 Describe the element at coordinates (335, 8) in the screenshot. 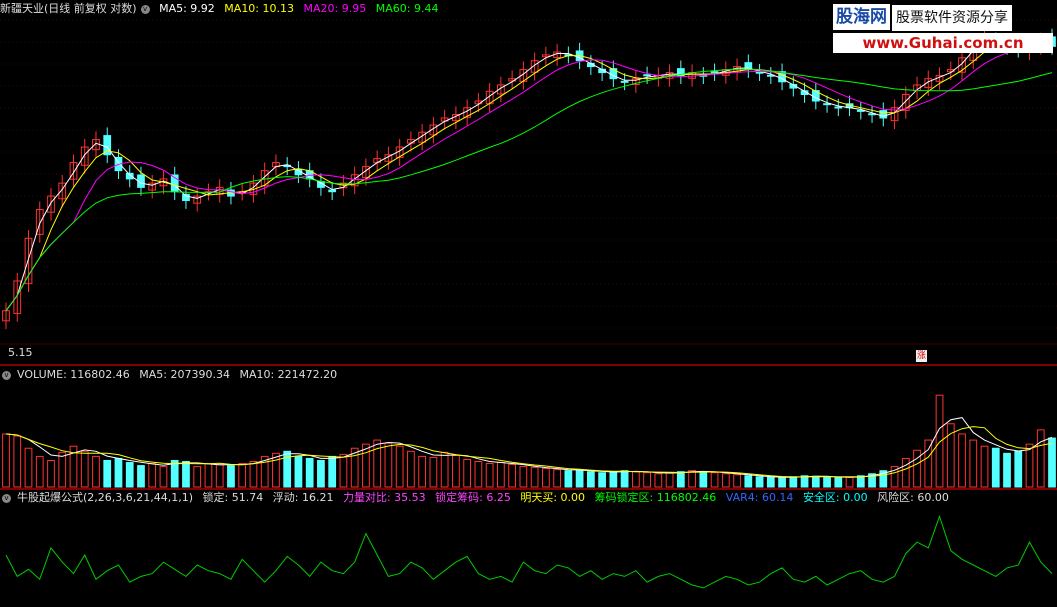

I see `ma20-label: MA20: 9.95` at that location.